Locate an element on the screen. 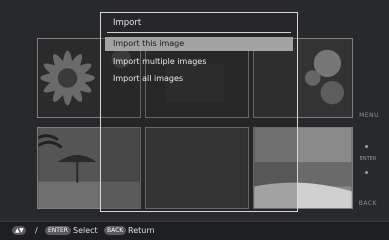 This screenshot has width=389, height=240. up-down-arrows-icon: ▲▼ is located at coordinates (19, 230).